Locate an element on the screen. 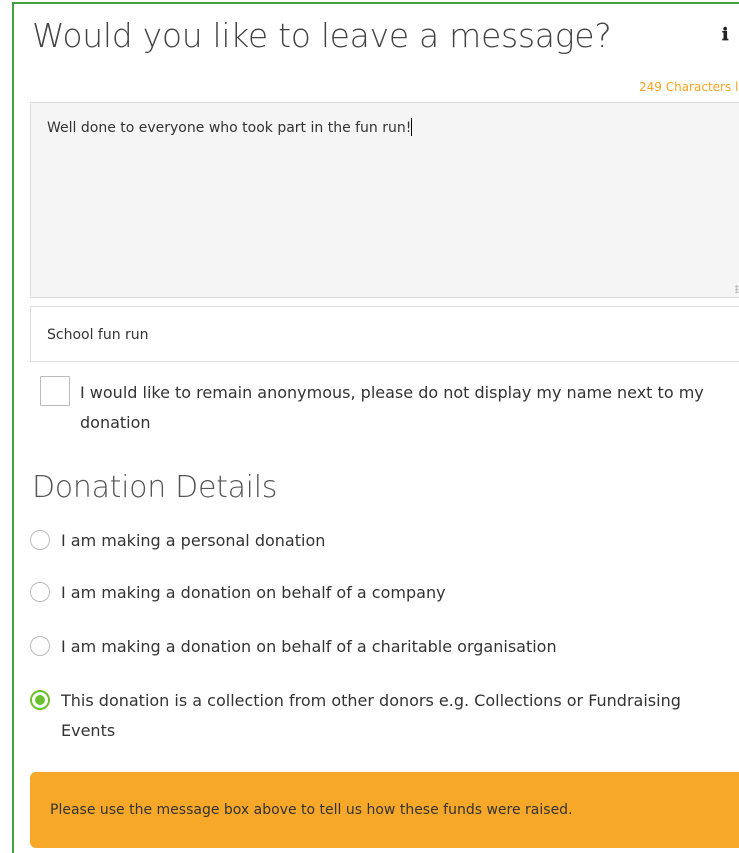  characters-left-counter: 249 Characters lef is located at coordinates (689, 87).